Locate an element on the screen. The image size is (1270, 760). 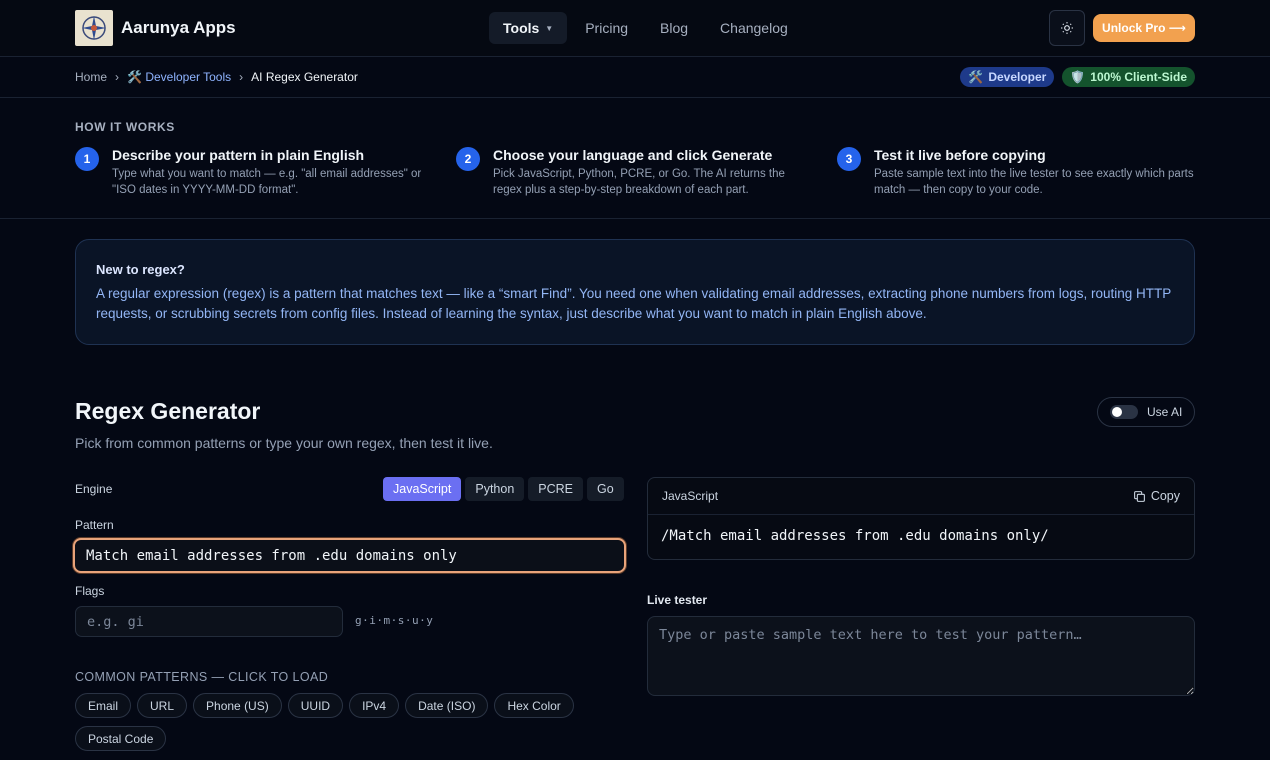
intro-title: New to regex? is located at coordinates (140, 269).